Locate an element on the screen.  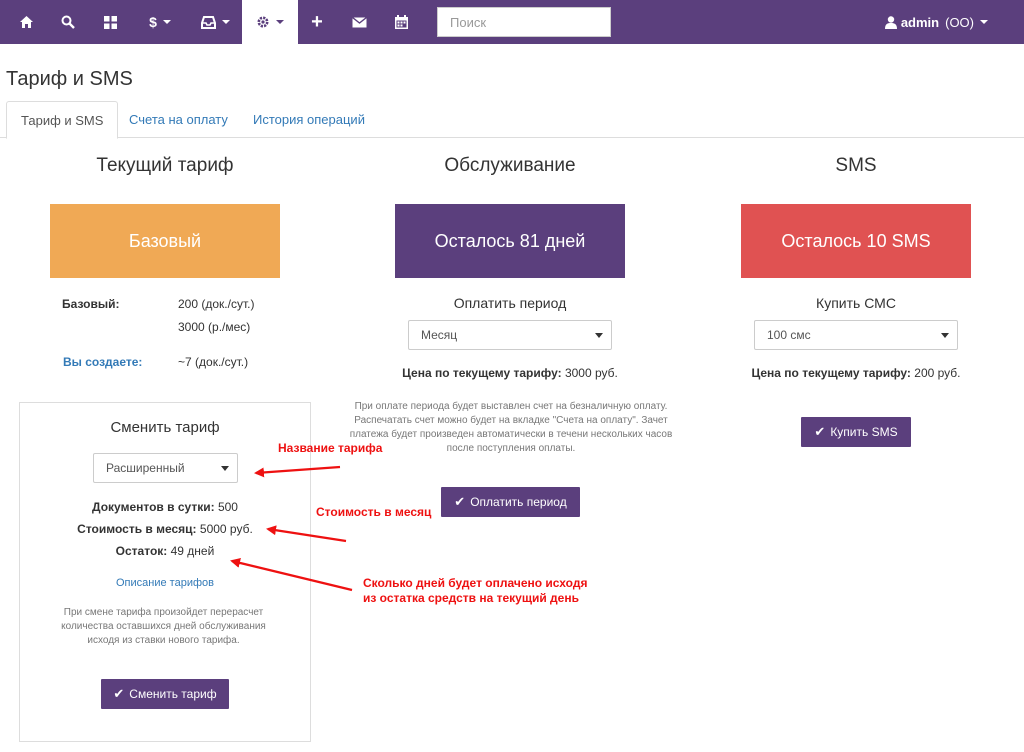
buy-sms-button: ✔ Купить SMS is located at coordinates (856, 432).